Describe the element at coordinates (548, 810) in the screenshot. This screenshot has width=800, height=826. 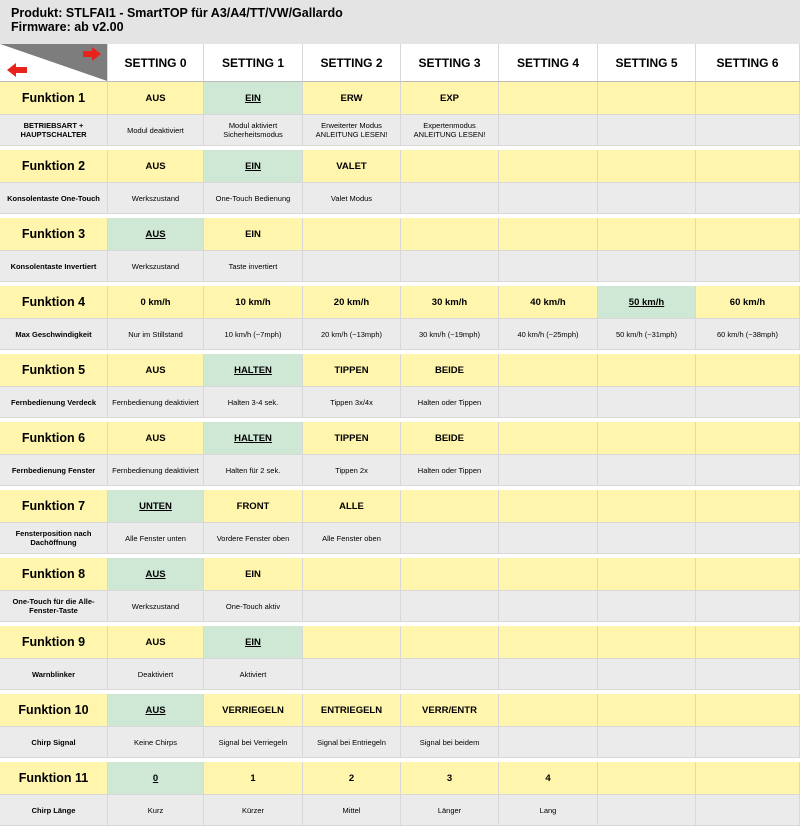
I see `setting-description-cell: Lang` at that location.